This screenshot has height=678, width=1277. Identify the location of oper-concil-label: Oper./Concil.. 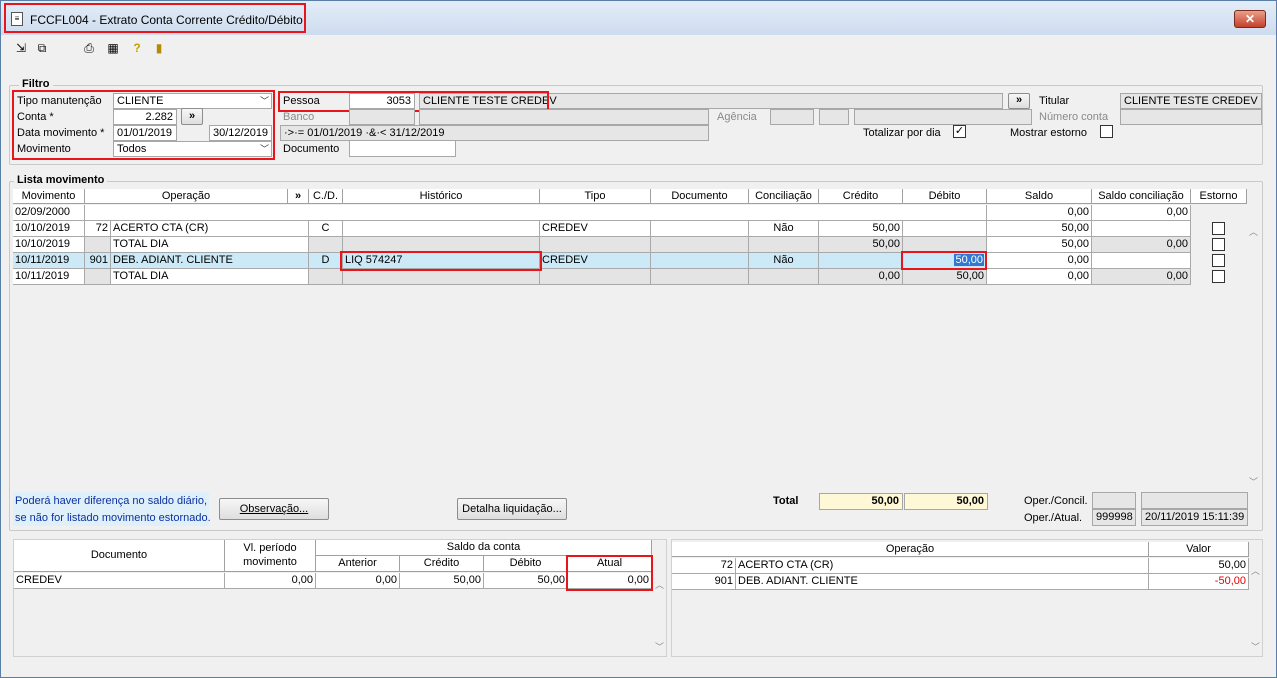
(1056, 501).